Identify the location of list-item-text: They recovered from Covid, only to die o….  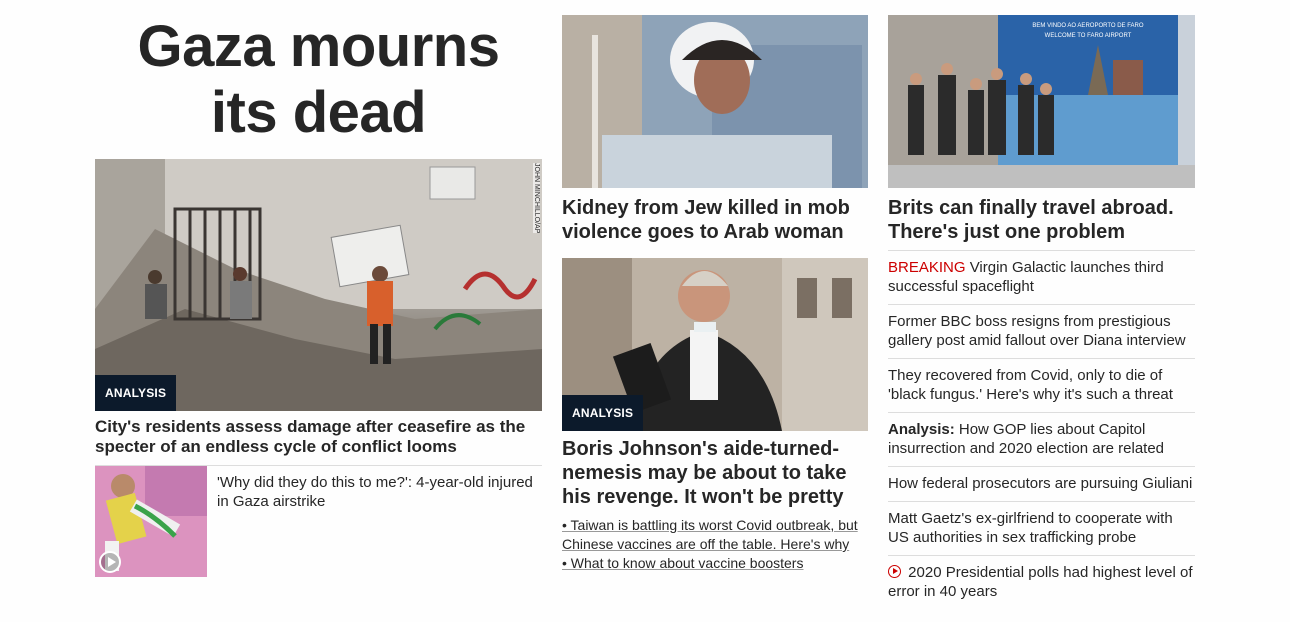
(1030, 385).